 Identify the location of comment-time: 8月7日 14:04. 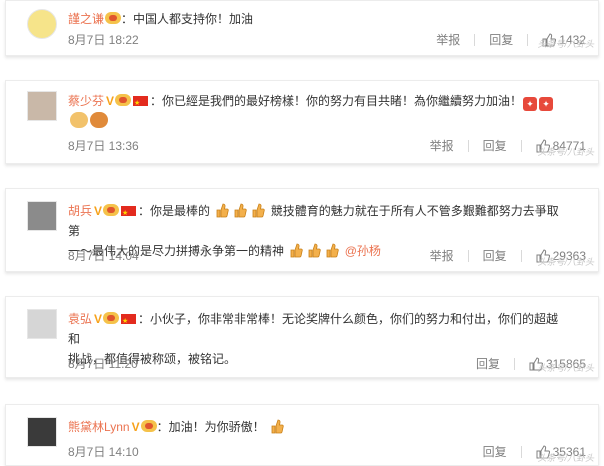
(103, 256).